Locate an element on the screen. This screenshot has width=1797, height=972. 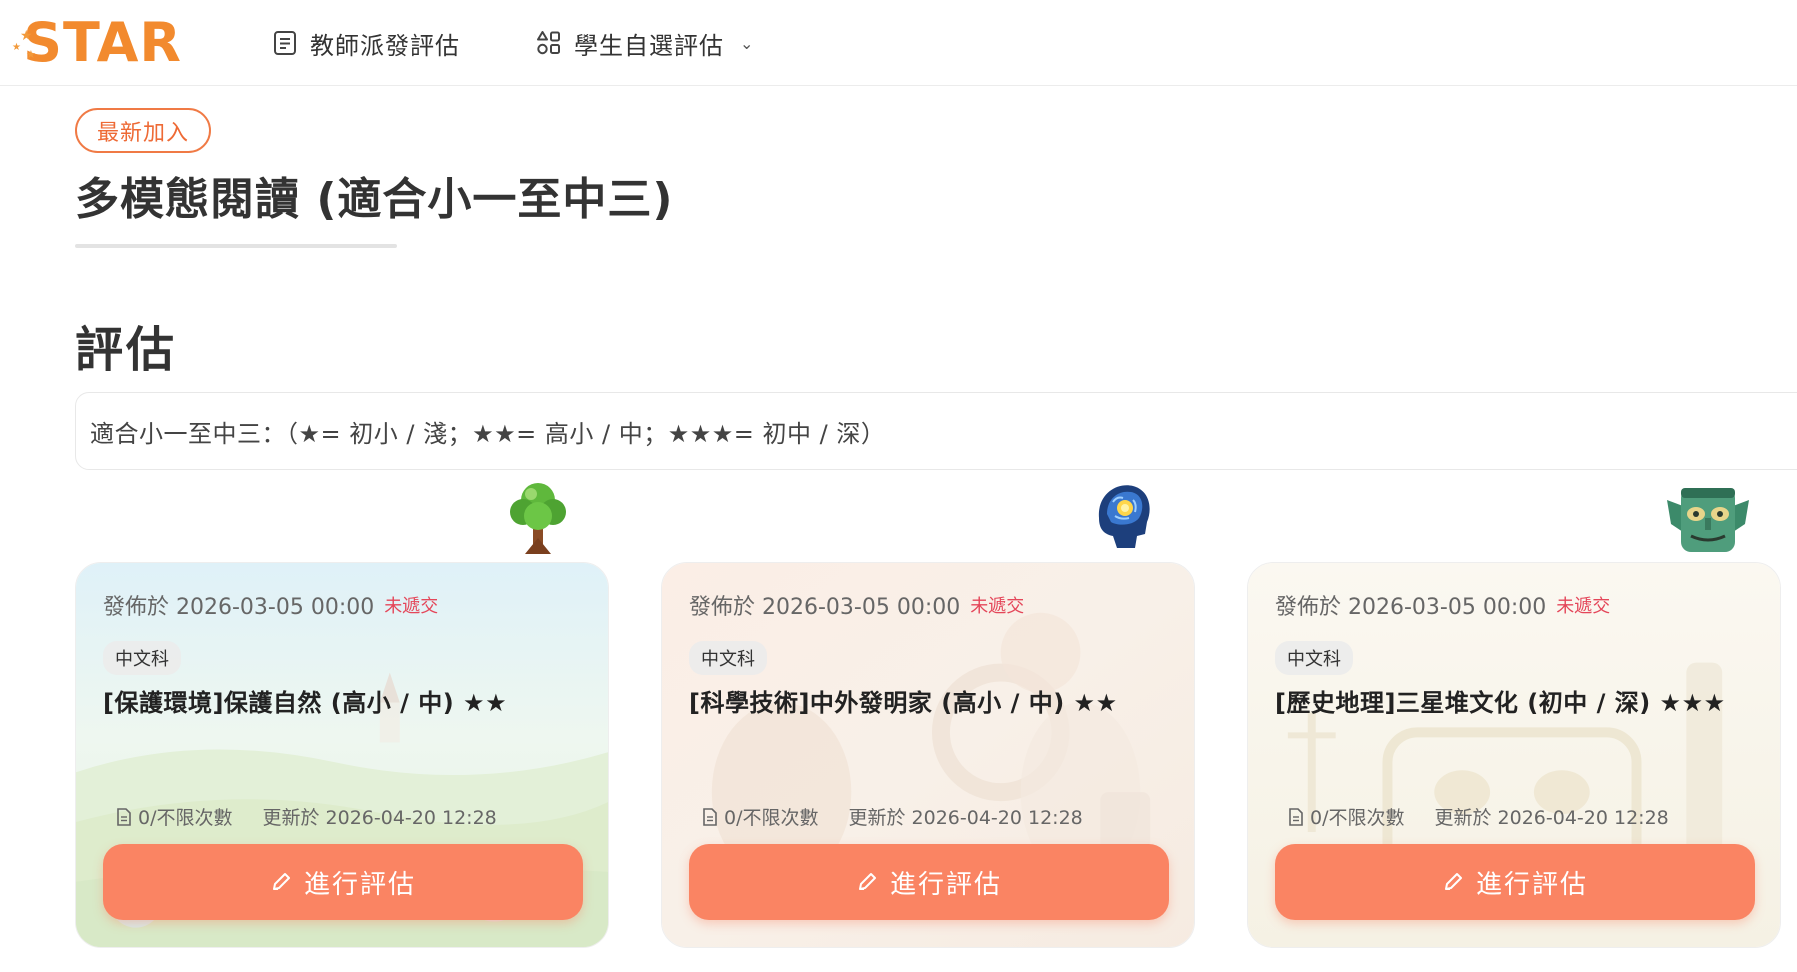
document-icon is located at coordinates (285, 43).